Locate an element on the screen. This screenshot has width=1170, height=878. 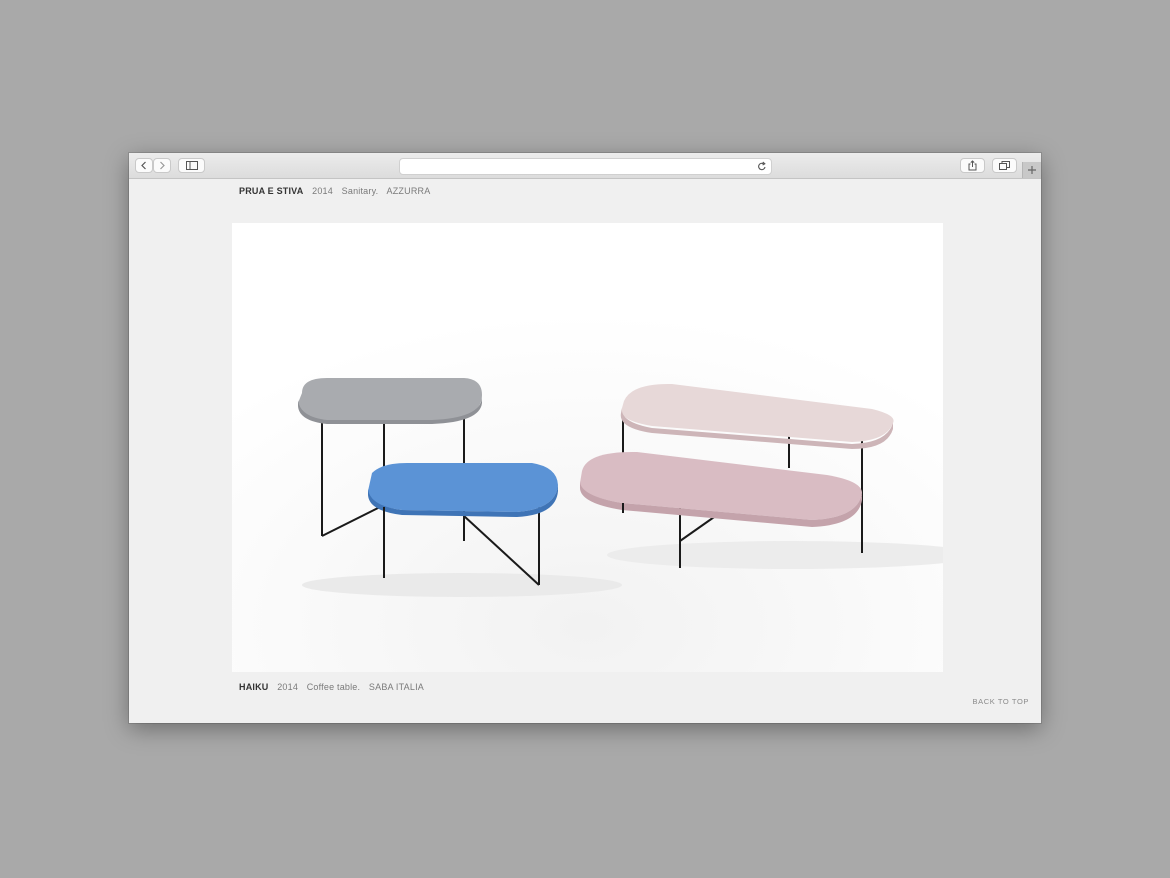
chevron-left-icon is located at coordinates (143, 165).